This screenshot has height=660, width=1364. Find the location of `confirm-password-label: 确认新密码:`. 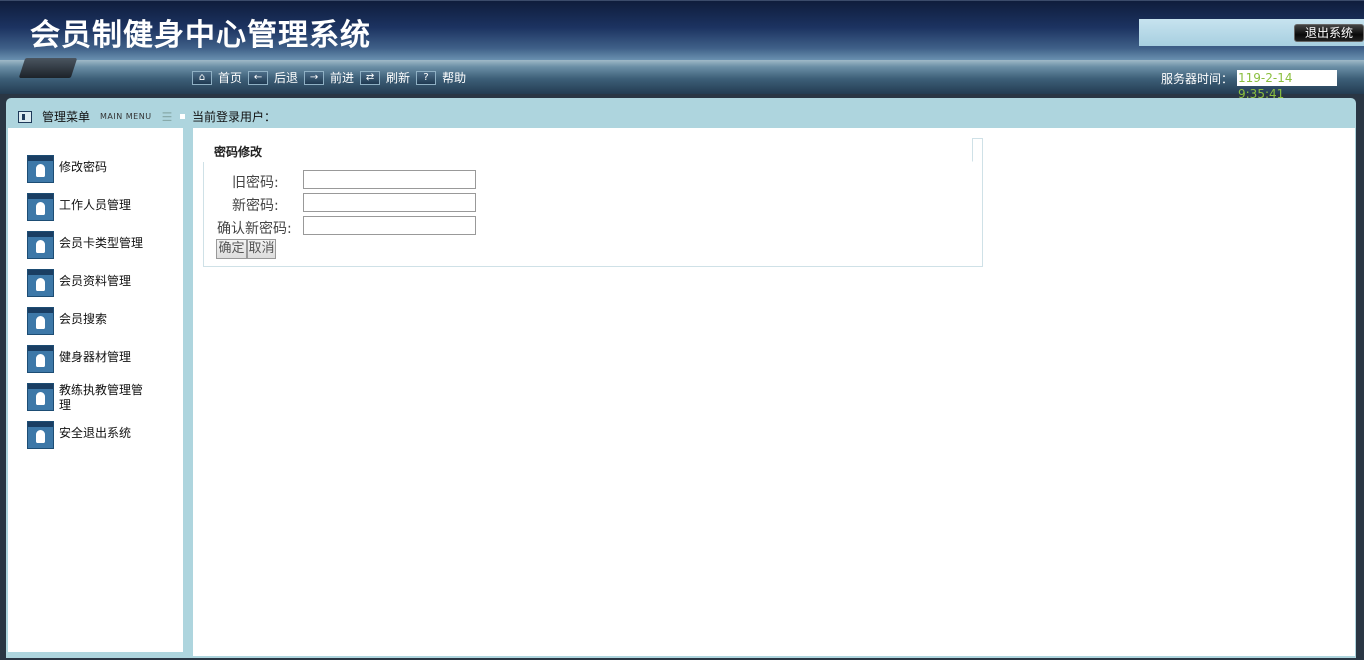

confirm-password-label: 确认新密码: is located at coordinates (254, 229).